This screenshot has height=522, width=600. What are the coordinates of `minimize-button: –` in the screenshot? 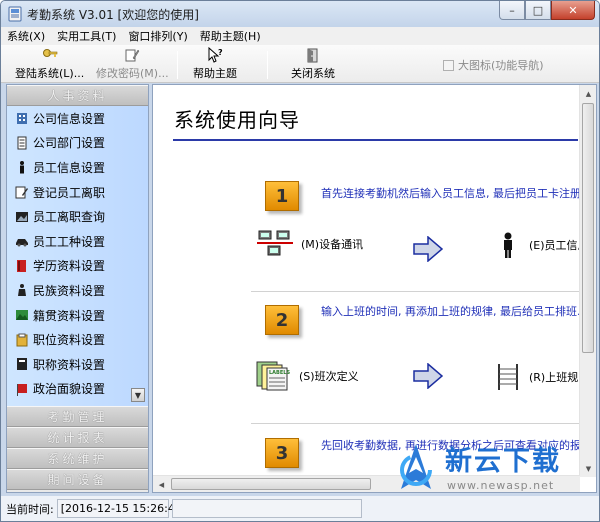 It's located at (512, 10).